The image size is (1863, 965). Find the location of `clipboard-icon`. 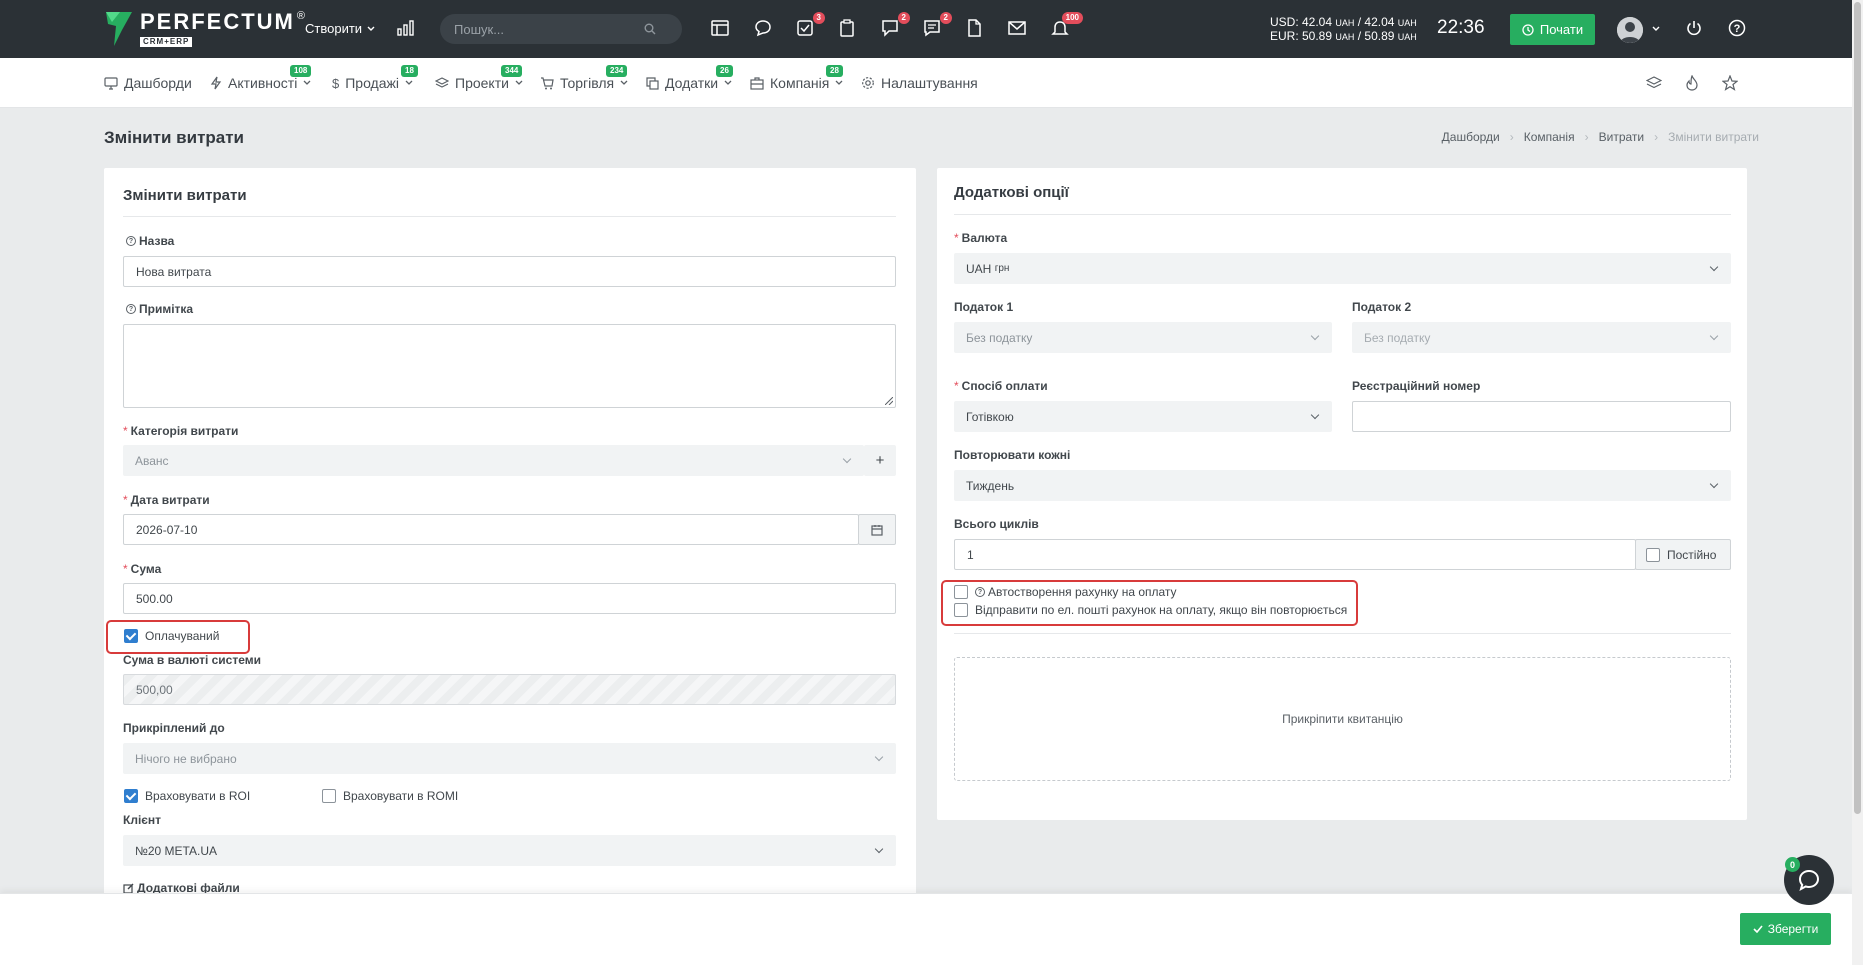

clipboard-icon is located at coordinates (847, 28).